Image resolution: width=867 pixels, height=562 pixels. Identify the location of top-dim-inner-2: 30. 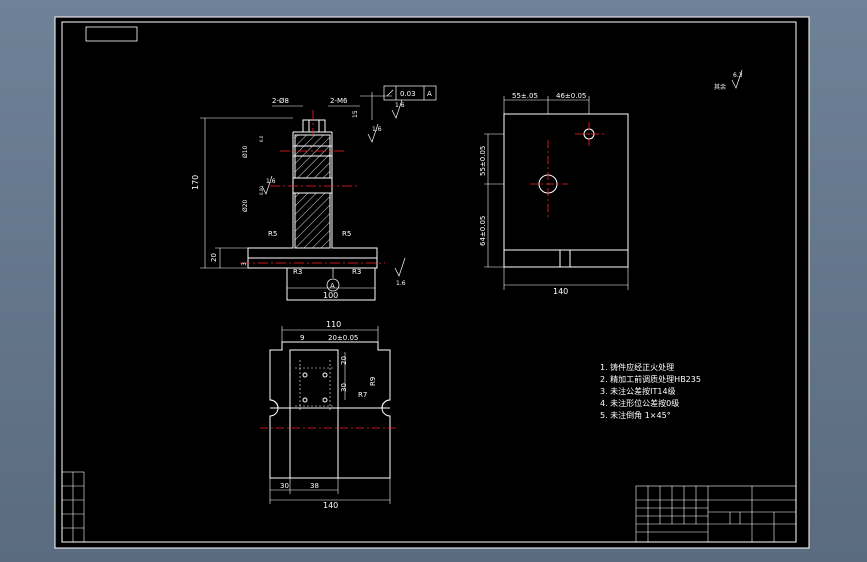
(344, 387).